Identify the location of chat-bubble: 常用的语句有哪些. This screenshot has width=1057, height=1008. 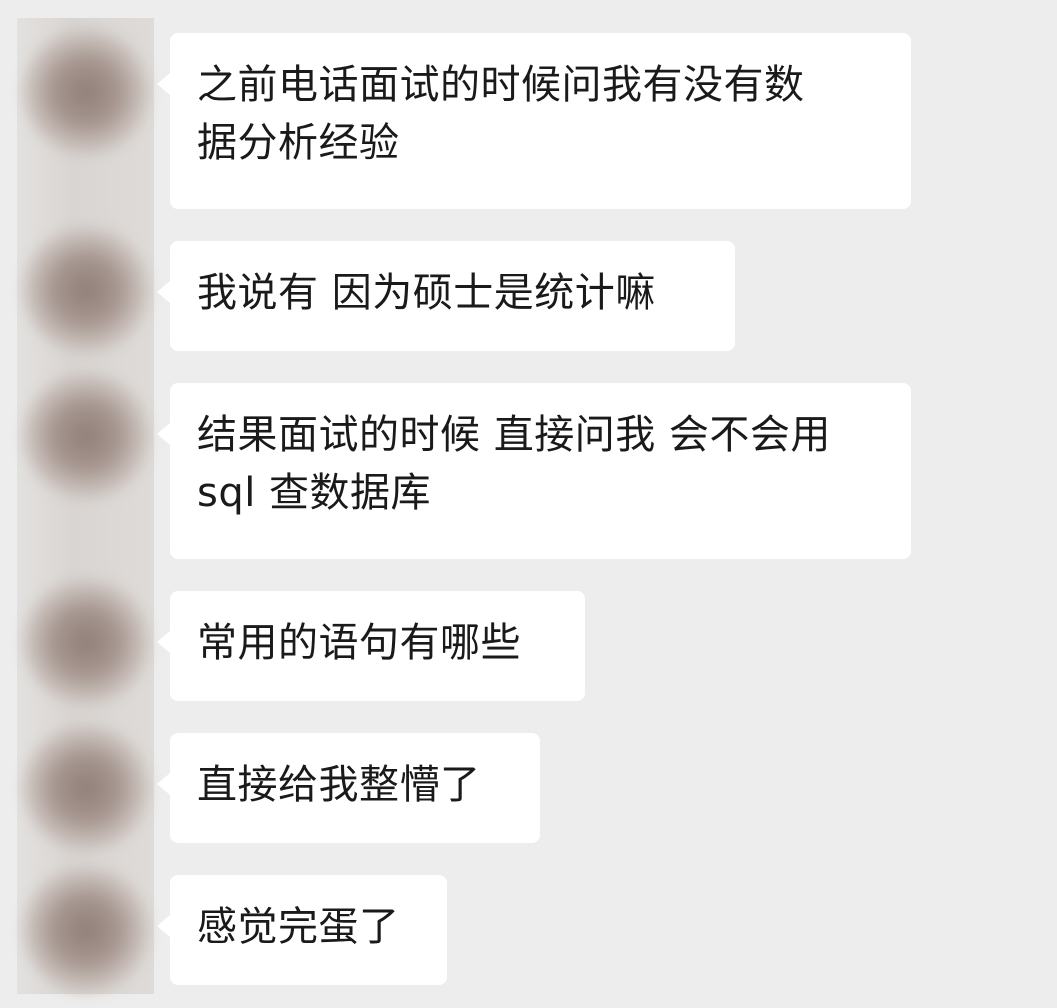
(371, 646).